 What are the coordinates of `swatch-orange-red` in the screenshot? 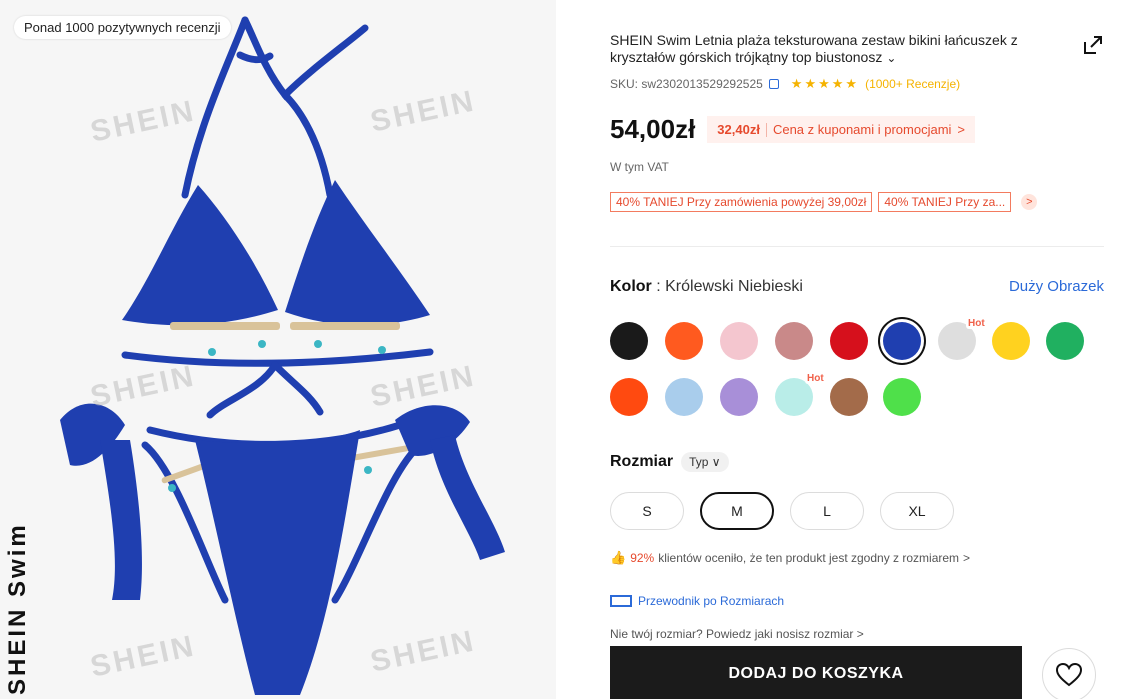 It's located at (629, 397).